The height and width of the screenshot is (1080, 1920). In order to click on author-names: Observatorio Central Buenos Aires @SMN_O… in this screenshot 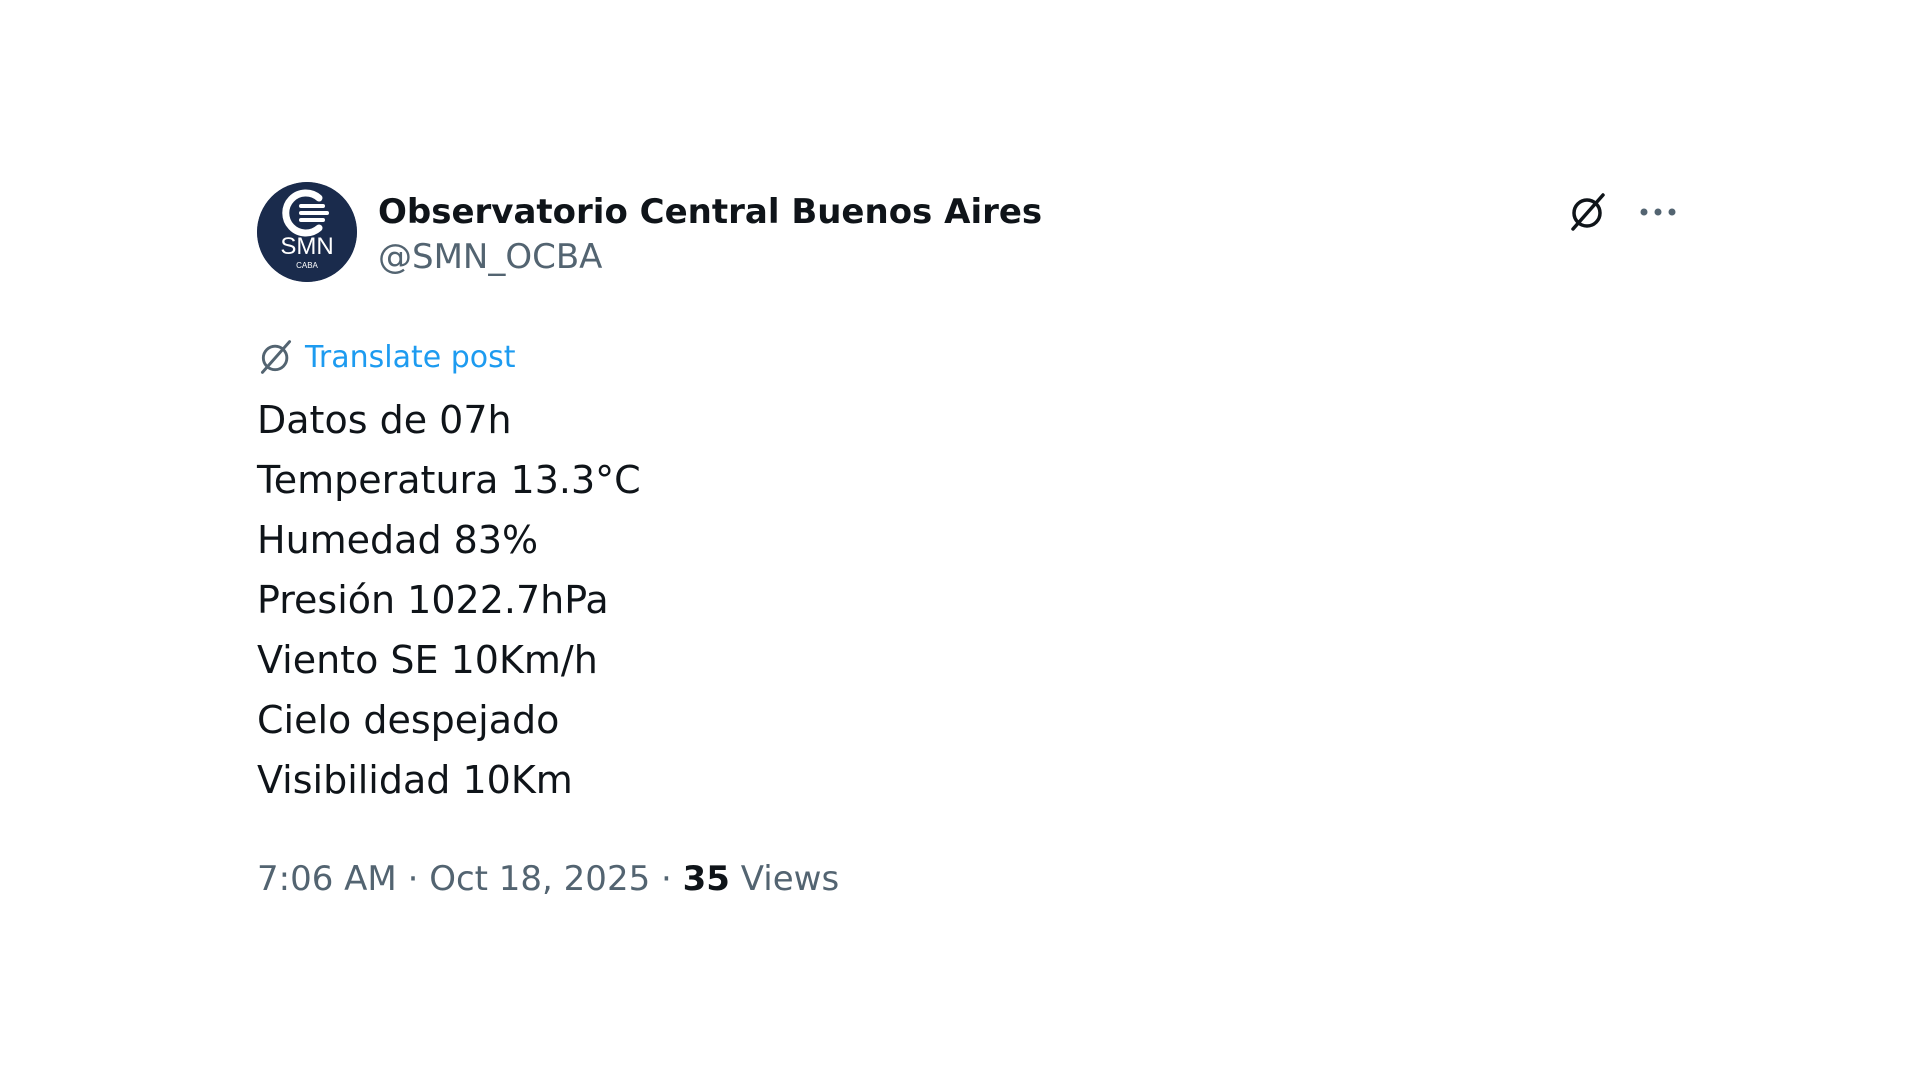, I will do `click(710, 235)`.